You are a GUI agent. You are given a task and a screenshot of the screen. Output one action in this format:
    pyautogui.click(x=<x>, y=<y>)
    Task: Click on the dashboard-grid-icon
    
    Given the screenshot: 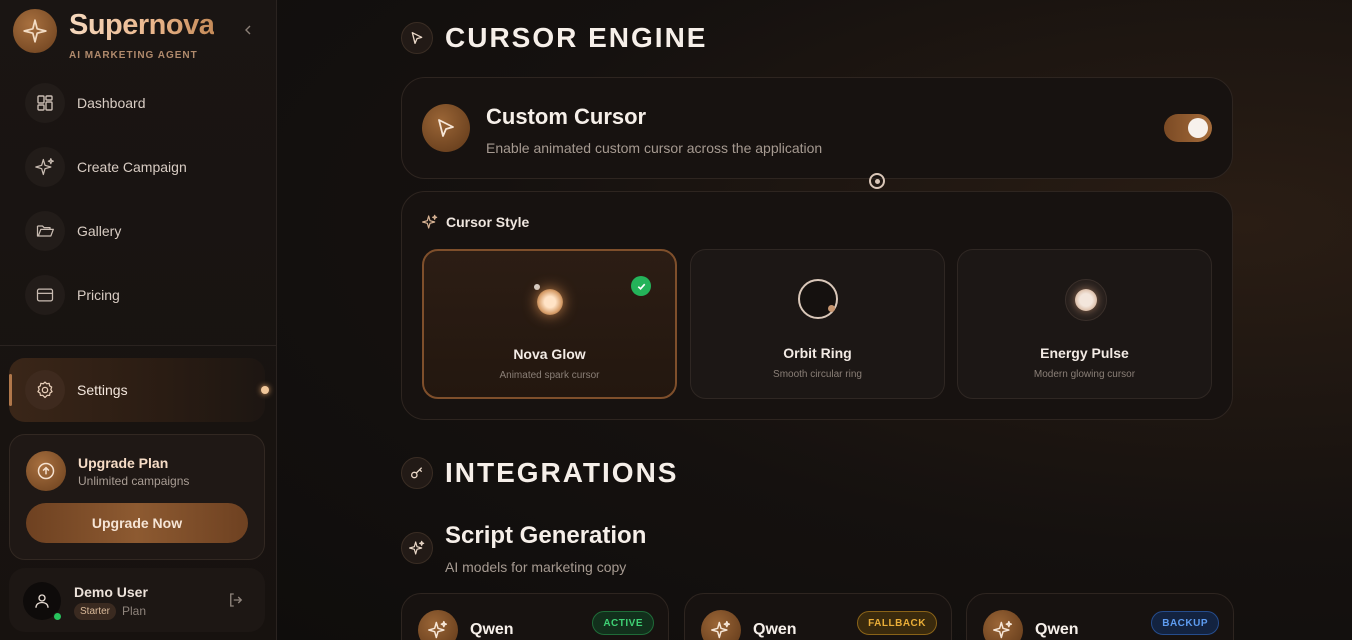 What is the action you would take?
    pyautogui.click(x=45, y=103)
    